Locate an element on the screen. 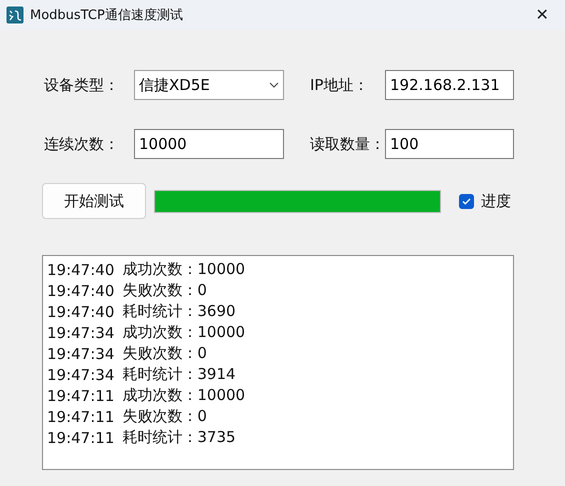  chevron-icon is located at coordinates (274, 85).